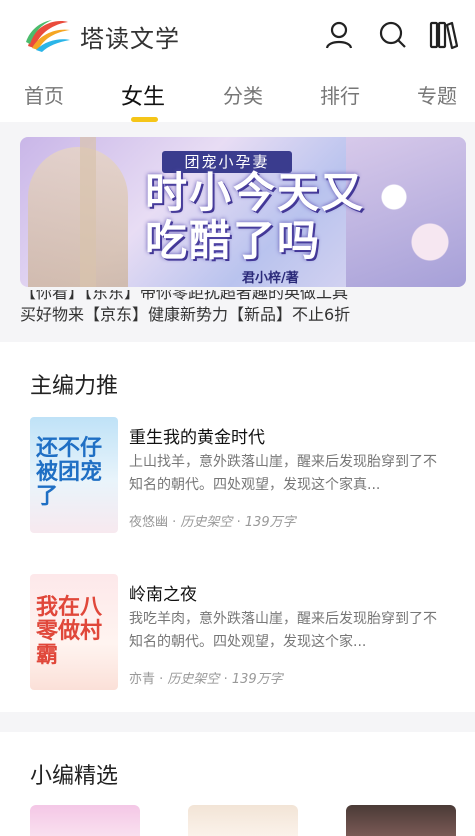 The height and width of the screenshot is (836, 475). What do you see at coordinates (197, 435) in the screenshot?
I see `book-title: 重生我的黄金时代` at bounding box center [197, 435].